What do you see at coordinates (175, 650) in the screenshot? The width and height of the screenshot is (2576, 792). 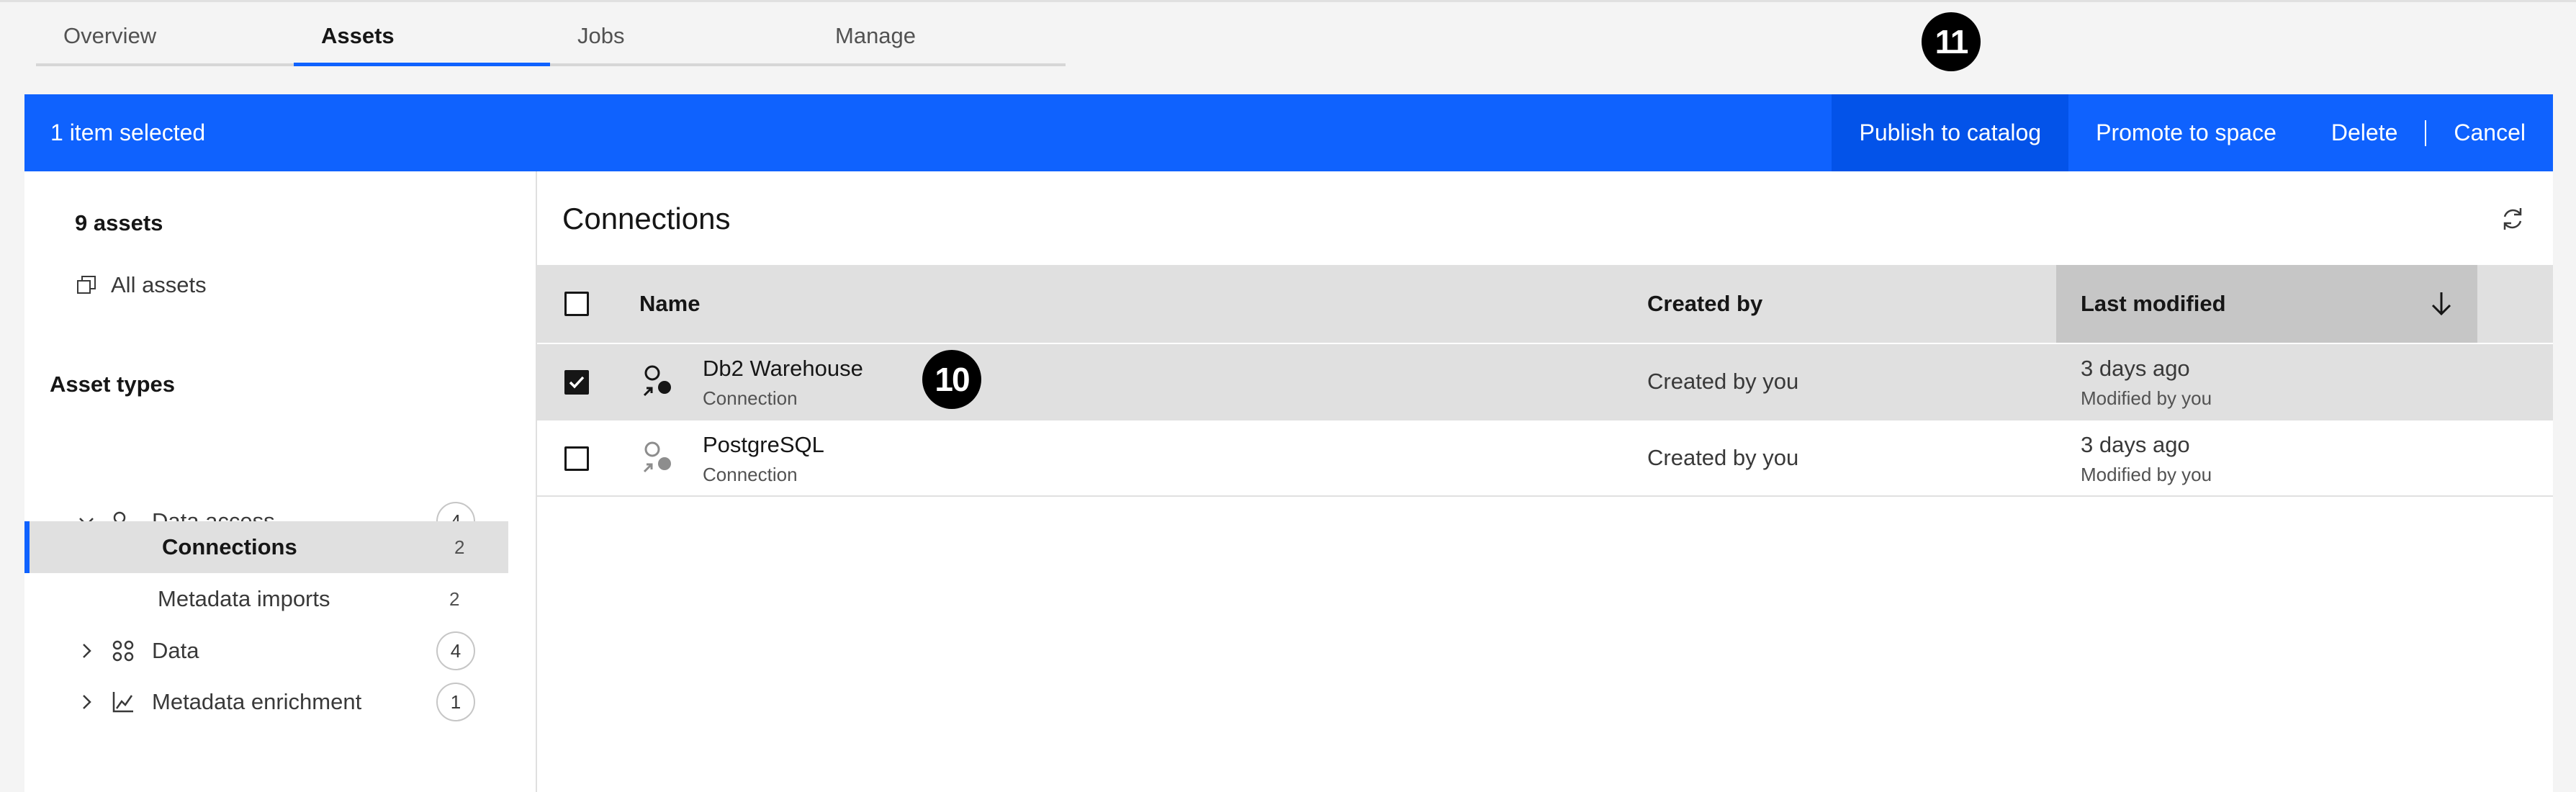 I see `tree-label-data: Data` at bounding box center [175, 650].